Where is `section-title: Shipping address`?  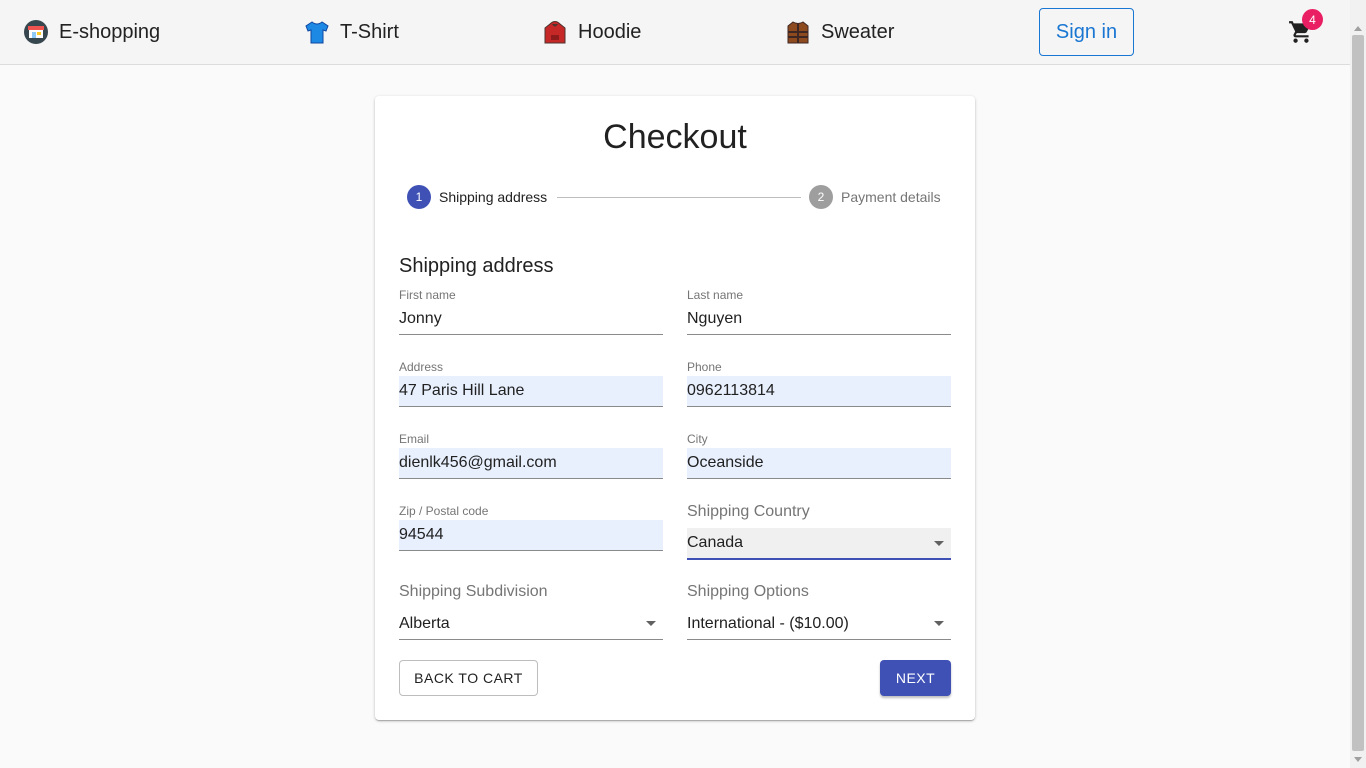
section-title: Shipping address is located at coordinates (476, 266).